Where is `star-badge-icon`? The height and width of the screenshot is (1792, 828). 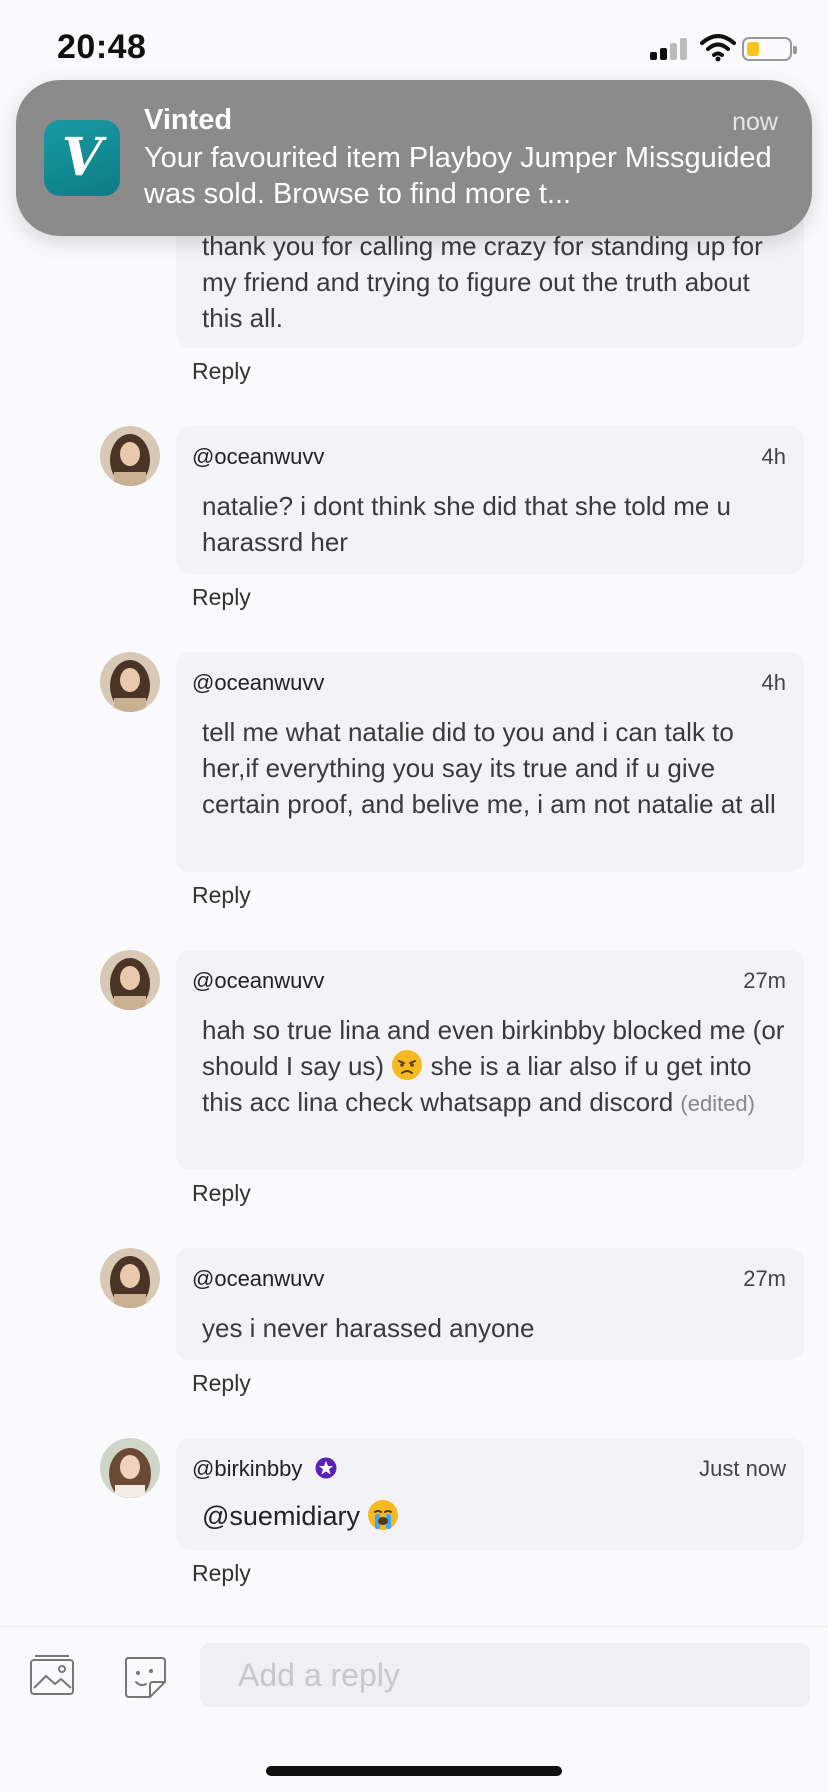
star-badge-icon is located at coordinates (326, 1468).